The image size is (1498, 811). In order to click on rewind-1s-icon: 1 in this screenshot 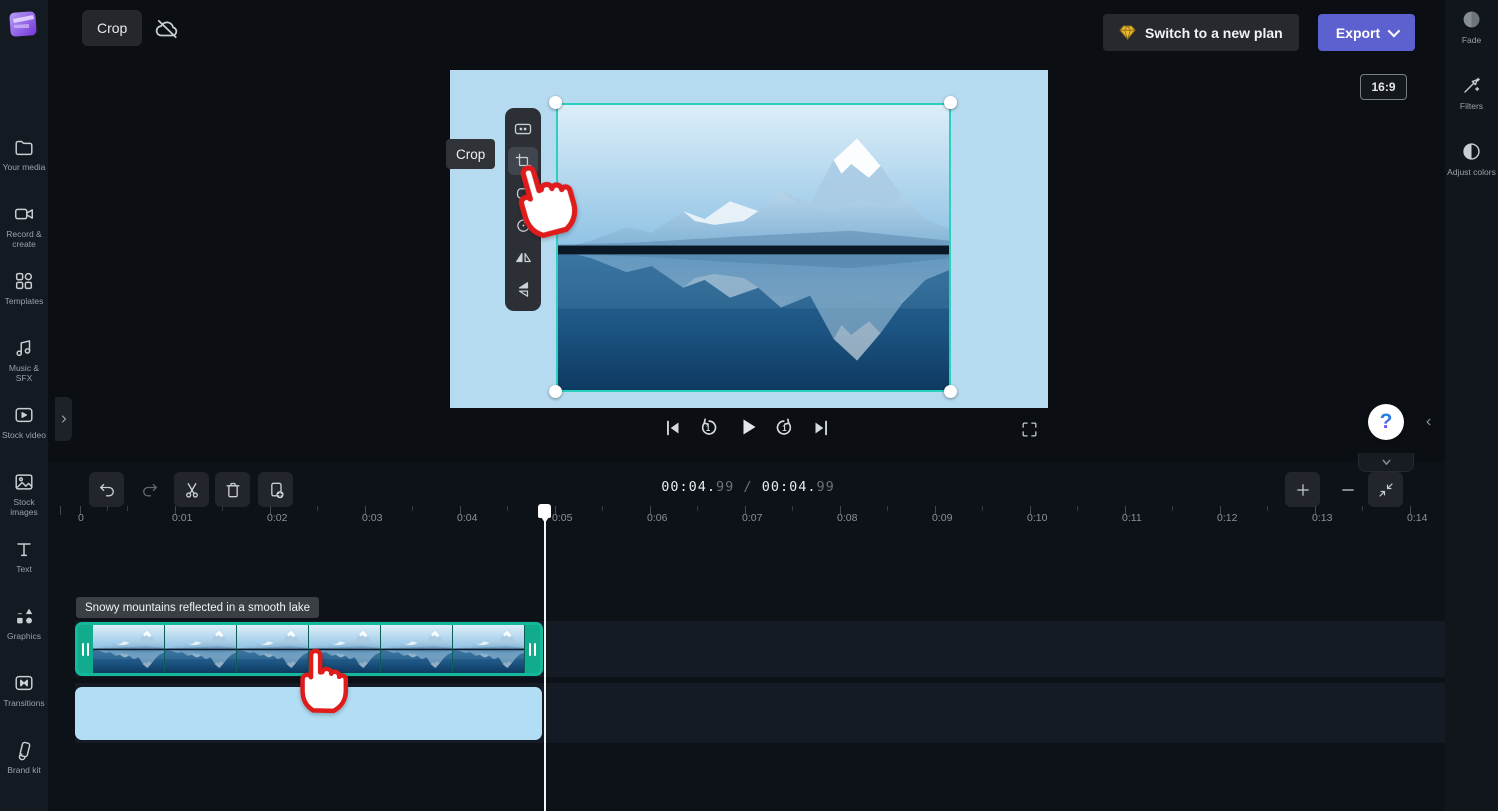, I will do `click(709, 428)`.